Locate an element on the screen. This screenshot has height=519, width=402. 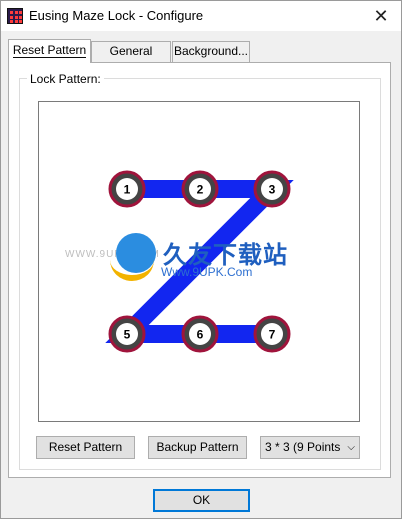
watermark-url-text: Www.9UPK.Com is located at coordinates (207, 272).